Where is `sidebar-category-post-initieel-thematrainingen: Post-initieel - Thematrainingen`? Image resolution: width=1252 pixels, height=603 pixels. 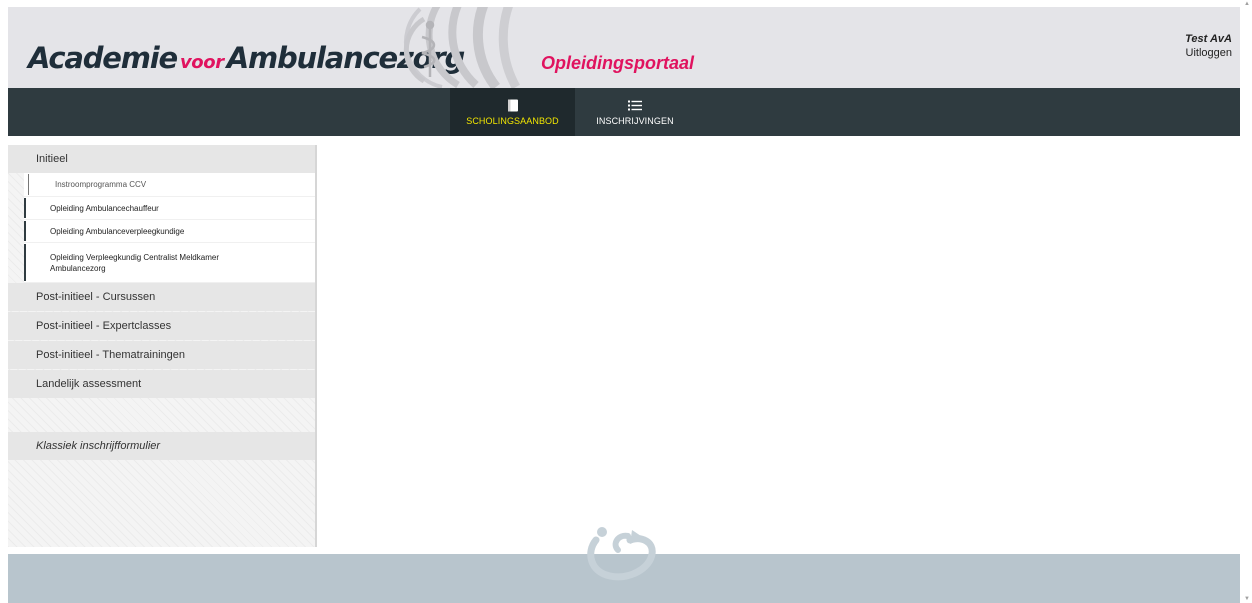 sidebar-category-post-initieel-thematrainingen: Post-initieel - Thematrainingen is located at coordinates (161, 355).